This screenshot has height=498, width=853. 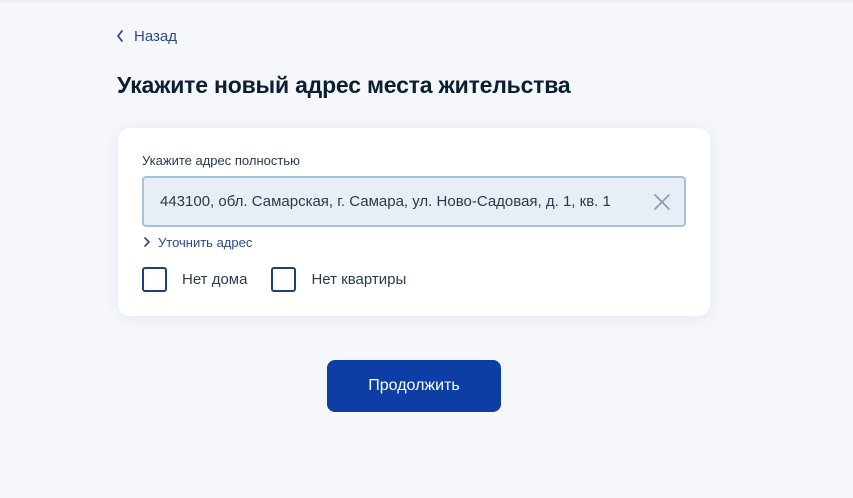 I want to click on top-divider, so click(x=426, y=1).